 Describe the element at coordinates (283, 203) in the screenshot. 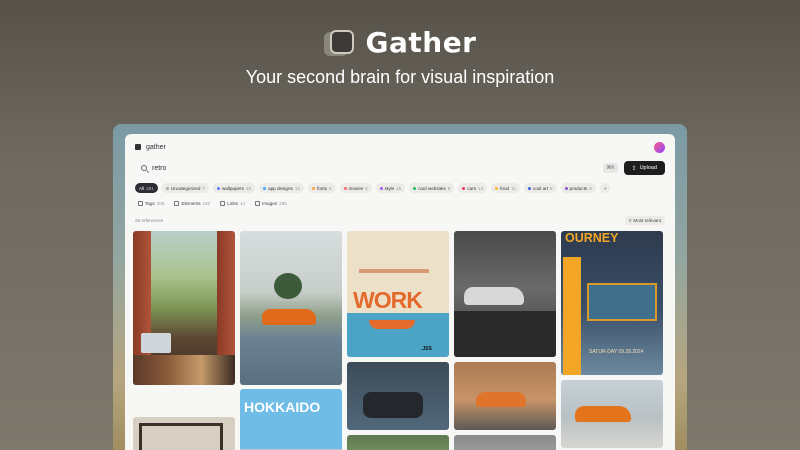

I see `type-count: 286` at that location.